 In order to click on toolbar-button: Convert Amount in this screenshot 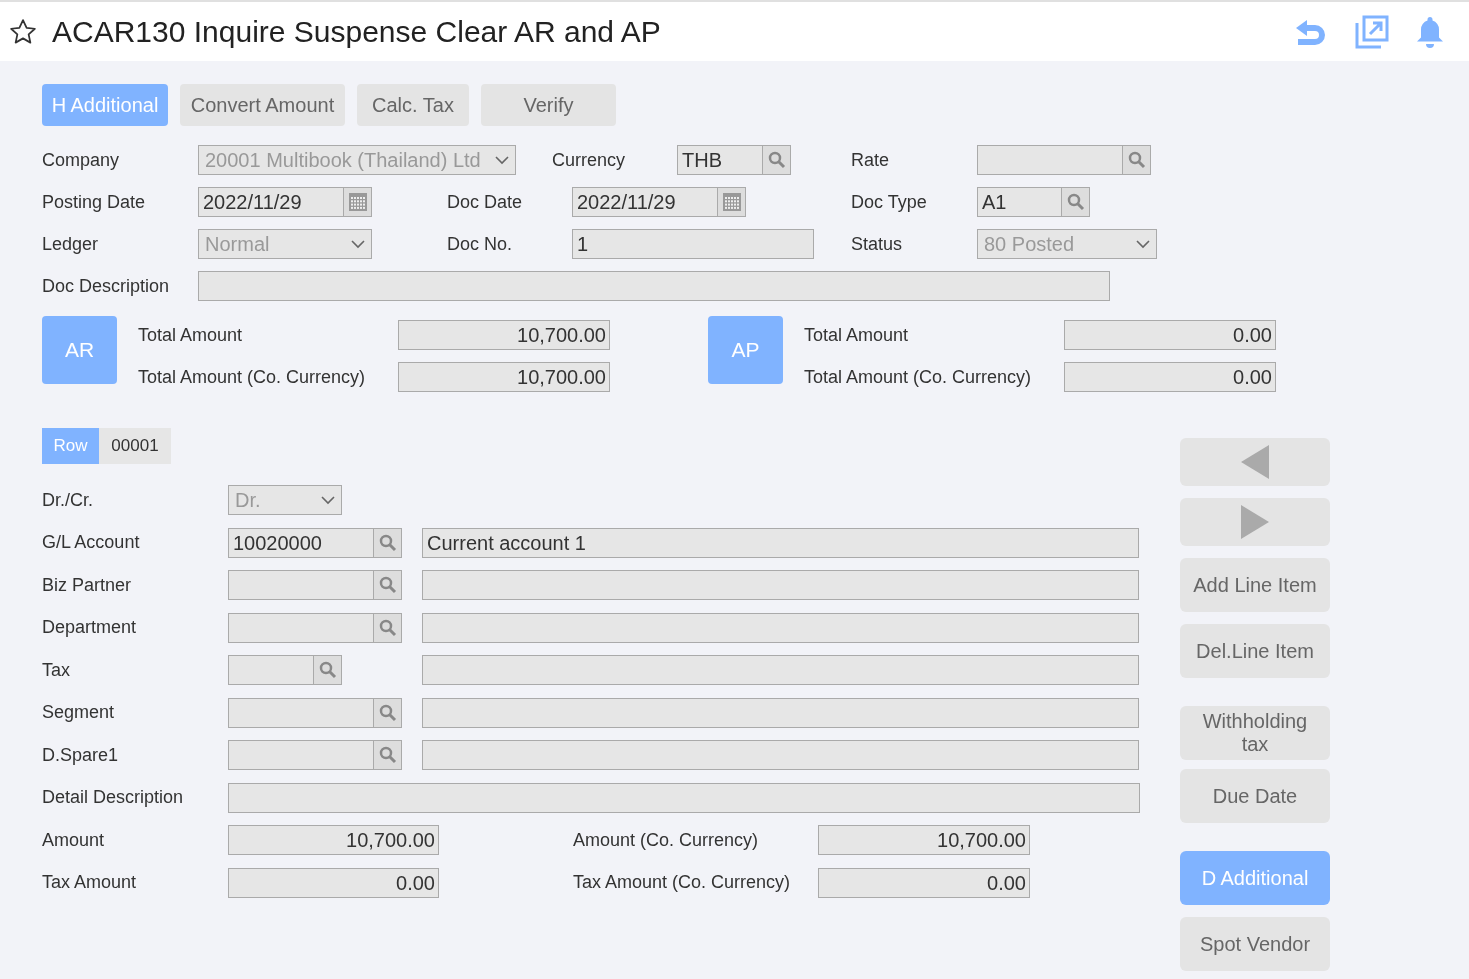, I will do `click(262, 105)`.